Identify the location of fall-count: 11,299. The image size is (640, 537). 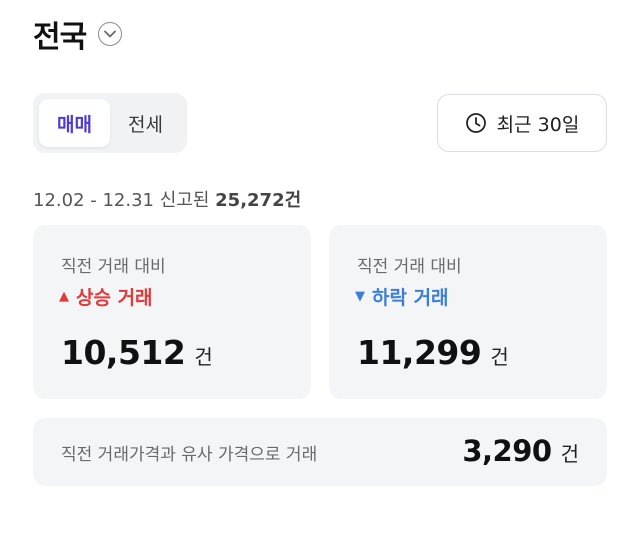
(419, 352).